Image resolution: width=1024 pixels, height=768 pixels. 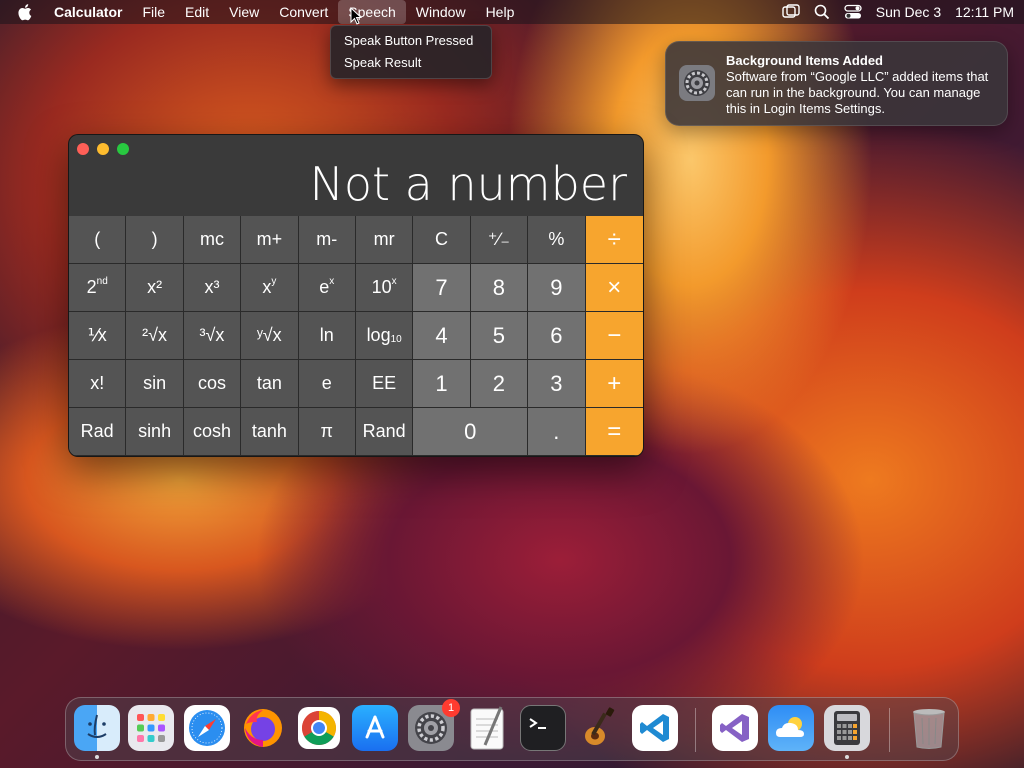 What do you see at coordinates (270, 240) in the screenshot?
I see `key-m-plus: m+` at bounding box center [270, 240].